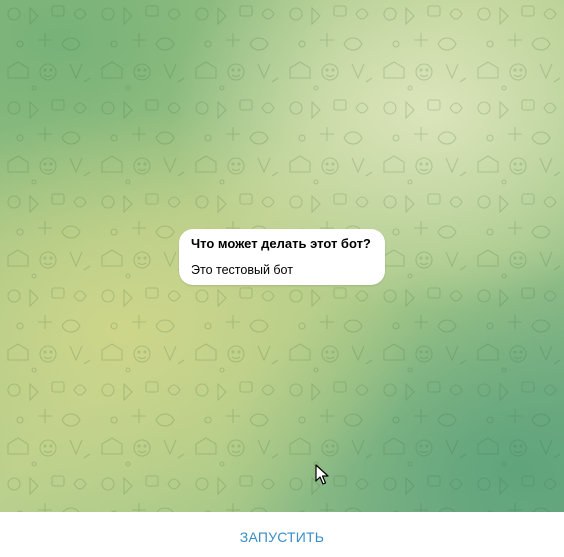 The image size is (564, 557). Describe the element at coordinates (282, 537) in the screenshot. I see `start-button: ЗАПУСТИТЬ` at that location.